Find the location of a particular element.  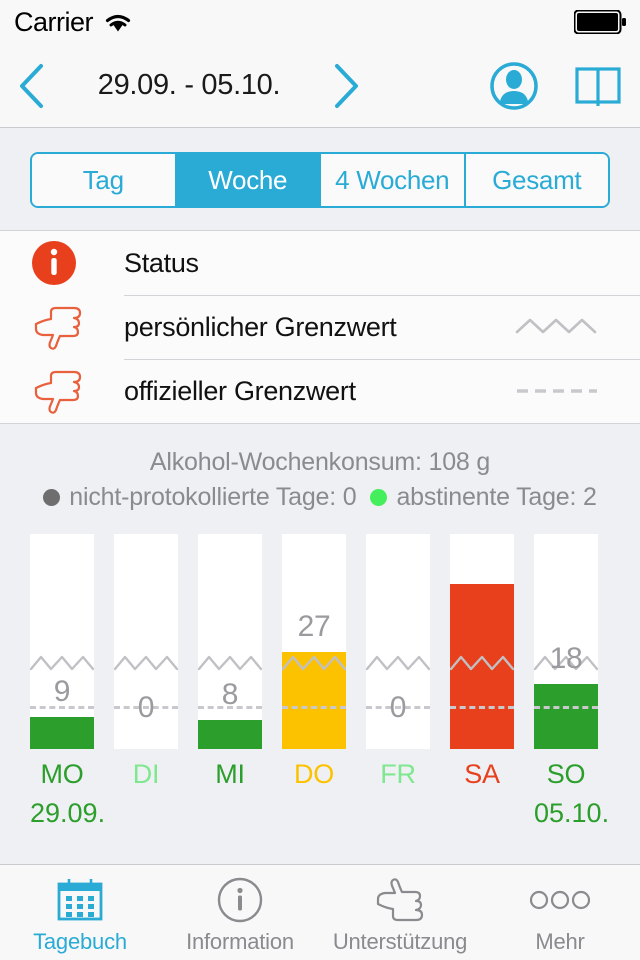

tab-tagebuch: Tagebuch is located at coordinates (80, 912).